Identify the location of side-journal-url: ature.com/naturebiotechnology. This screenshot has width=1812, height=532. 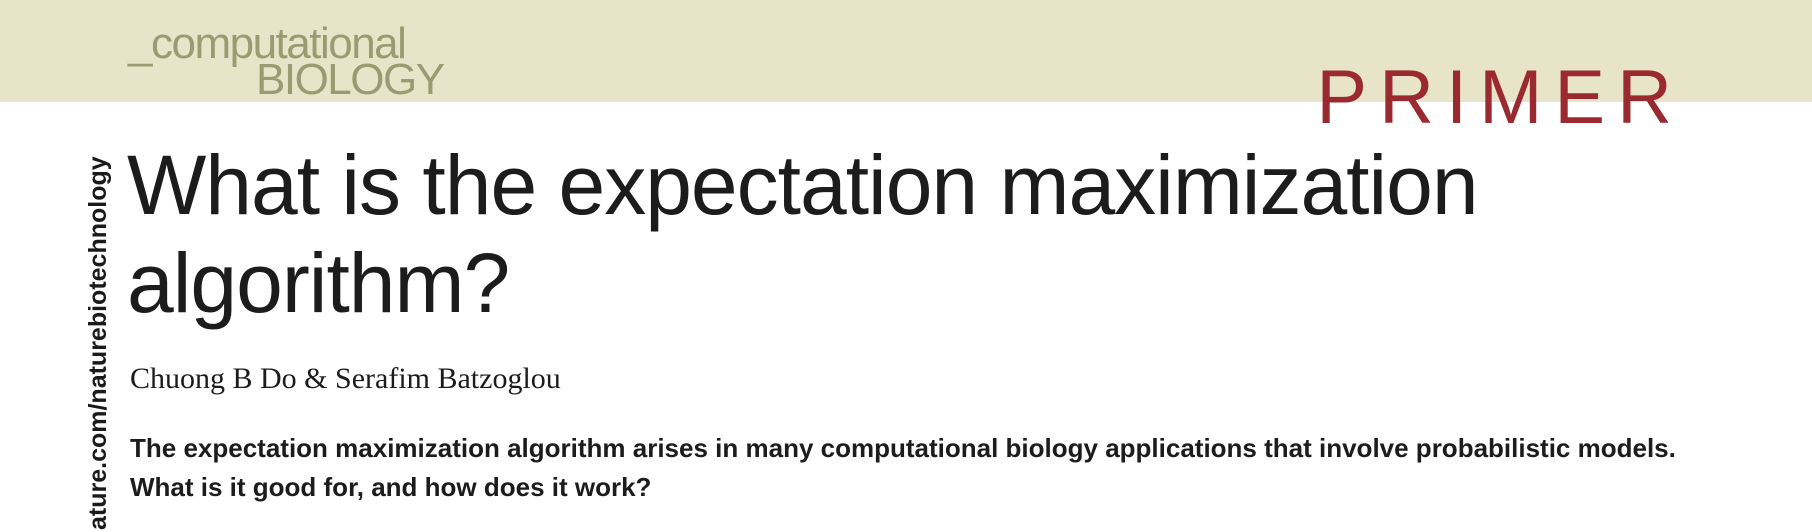
(98, 343).